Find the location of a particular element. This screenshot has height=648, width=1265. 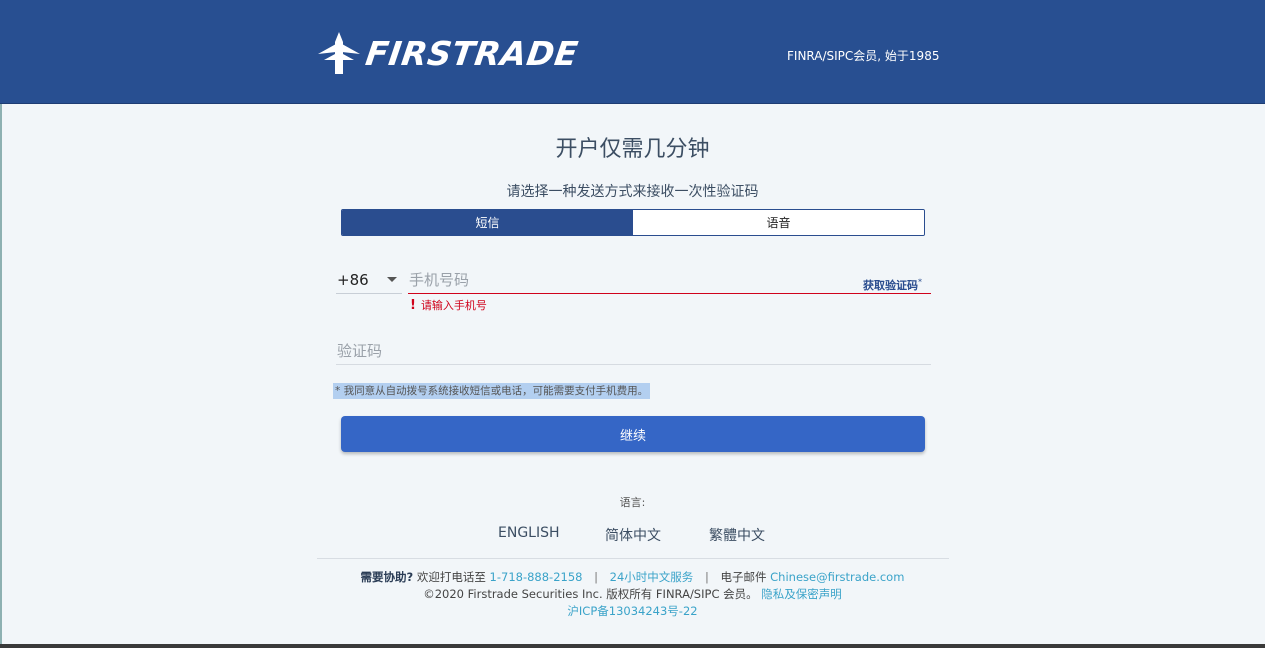

country-code-select: +86 is located at coordinates (369, 280).